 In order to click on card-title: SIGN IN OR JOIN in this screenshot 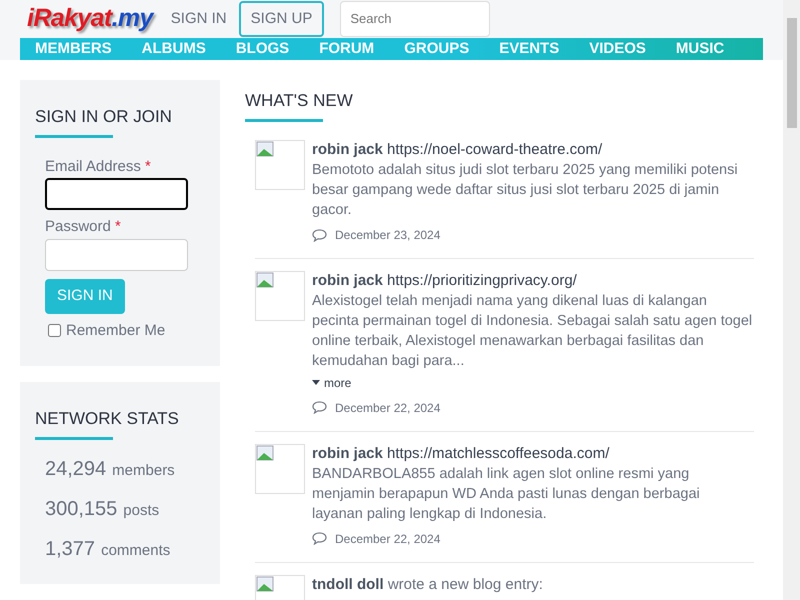, I will do `click(104, 117)`.